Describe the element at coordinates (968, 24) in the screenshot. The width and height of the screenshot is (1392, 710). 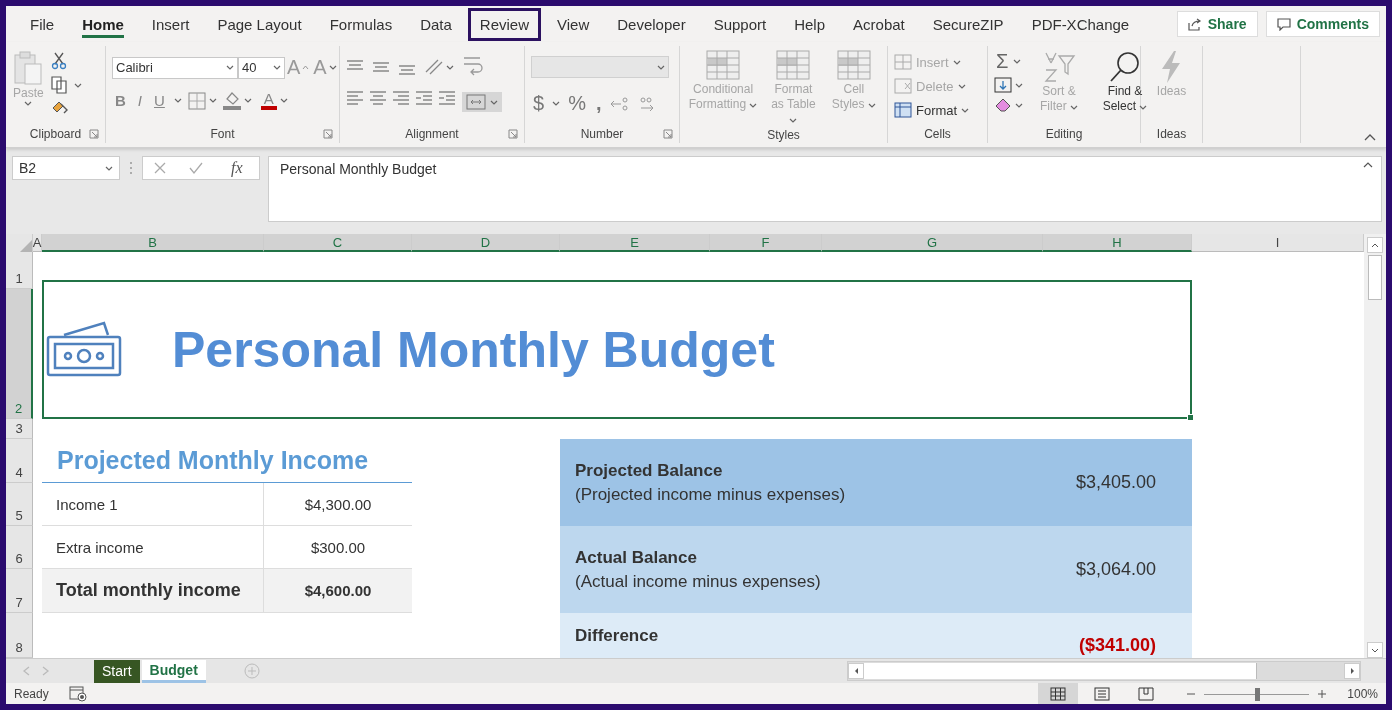
I see `ribbon-tab: SecureZIP` at that location.